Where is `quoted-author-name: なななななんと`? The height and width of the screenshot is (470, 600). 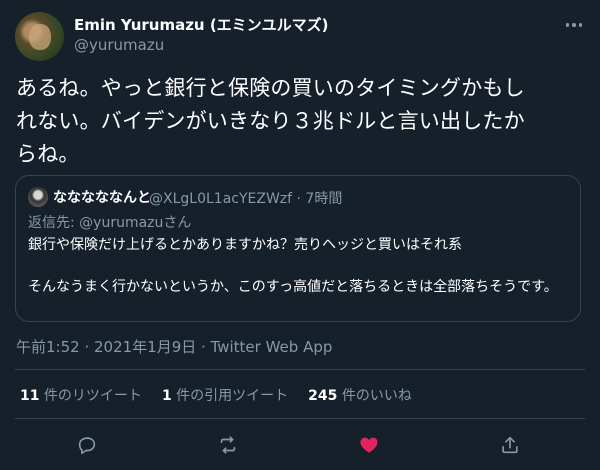
quoted-author-name: なななななんと is located at coordinates (102, 198).